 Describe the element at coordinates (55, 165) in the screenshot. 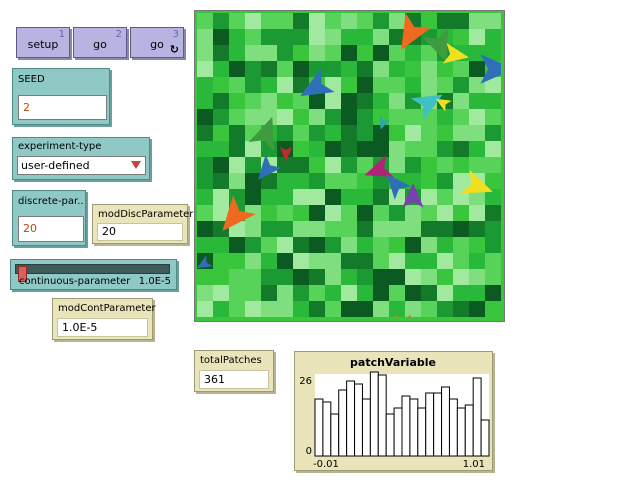

I see `experiment-type-value: user-defined` at that location.